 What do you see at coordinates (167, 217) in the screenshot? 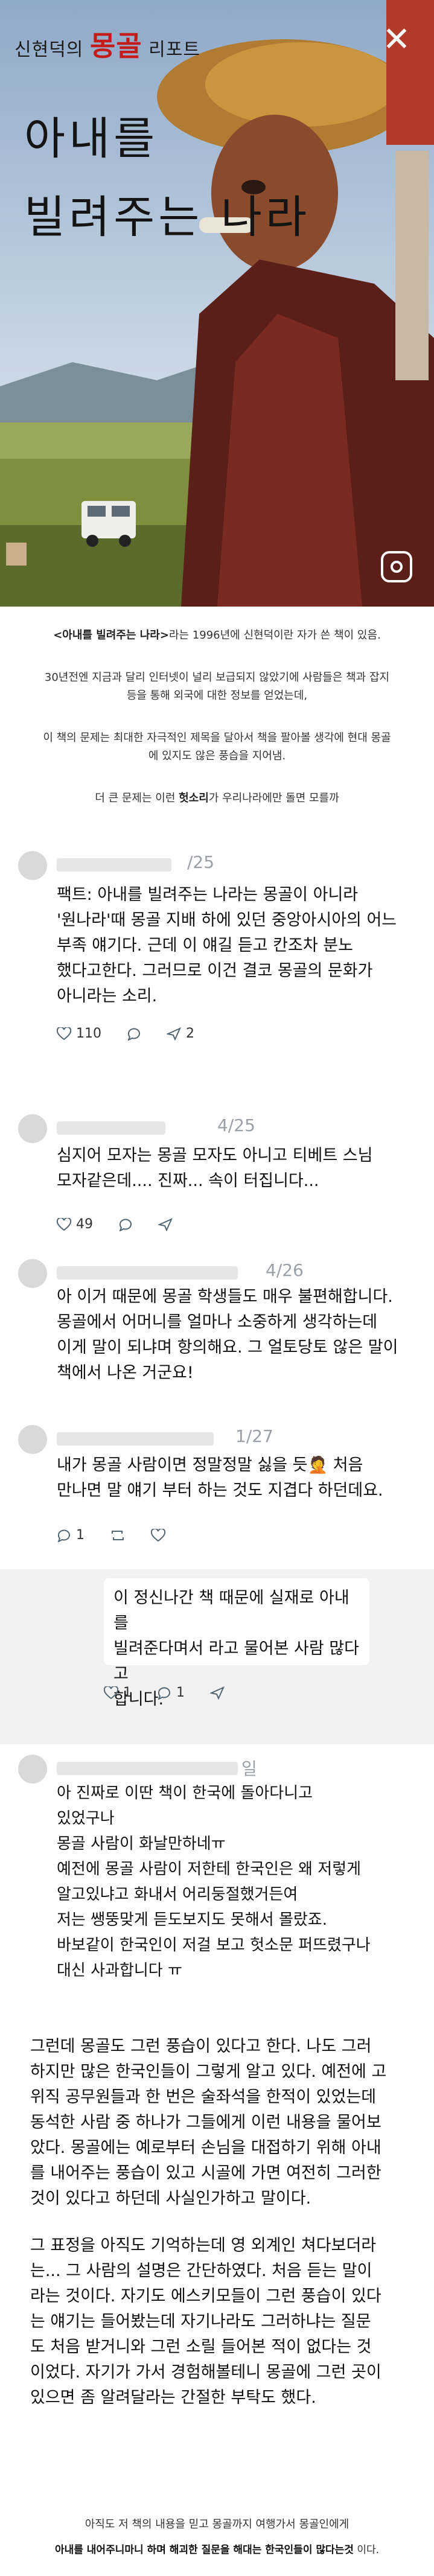
I see `book-title-line2: 빌려주는 나라` at bounding box center [167, 217].